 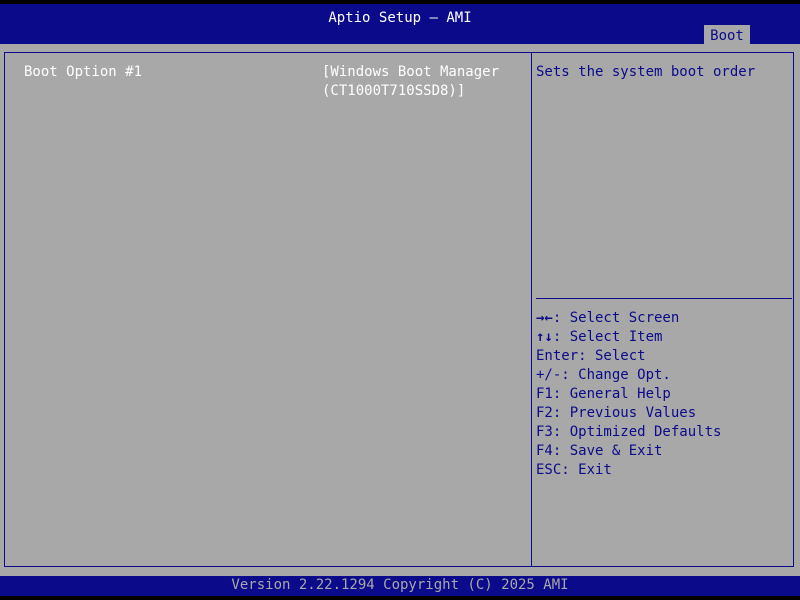 What do you see at coordinates (411, 72) in the screenshot?
I see `boot-option-1-value-line1: [Windows Boot Manager` at bounding box center [411, 72].